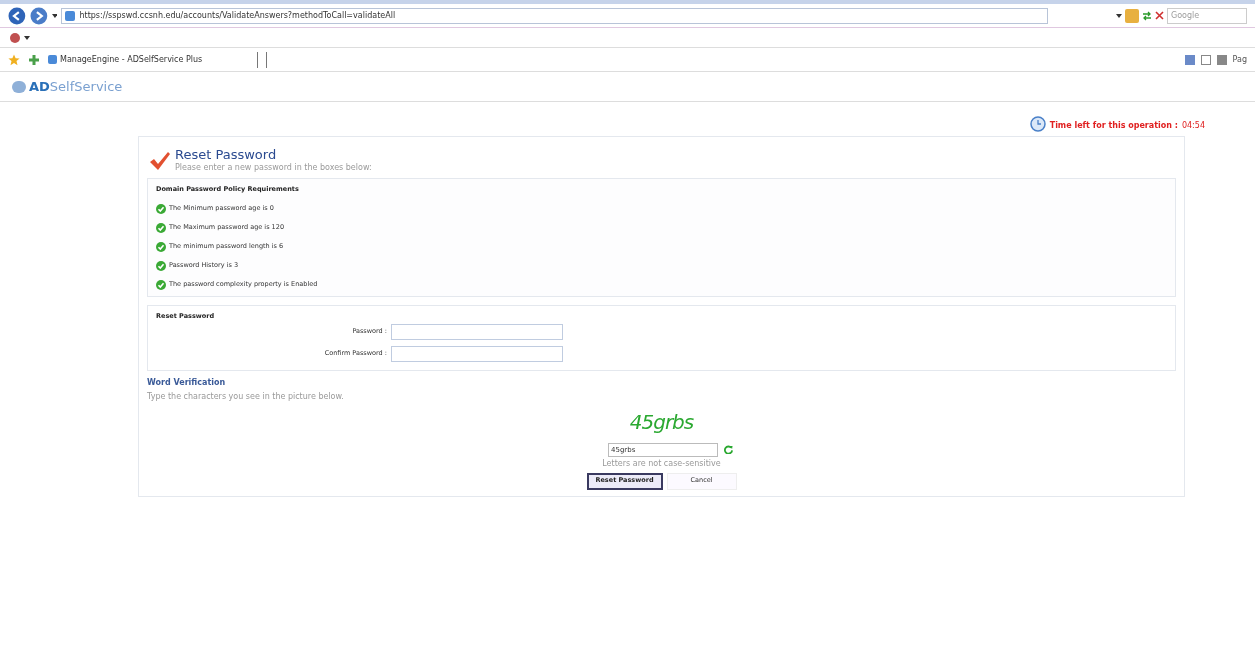 Image resolution: width=1255 pixels, height=658 pixels. What do you see at coordinates (187, 382) in the screenshot?
I see `section-heading: Word Verification` at bounding box center [187, 382].